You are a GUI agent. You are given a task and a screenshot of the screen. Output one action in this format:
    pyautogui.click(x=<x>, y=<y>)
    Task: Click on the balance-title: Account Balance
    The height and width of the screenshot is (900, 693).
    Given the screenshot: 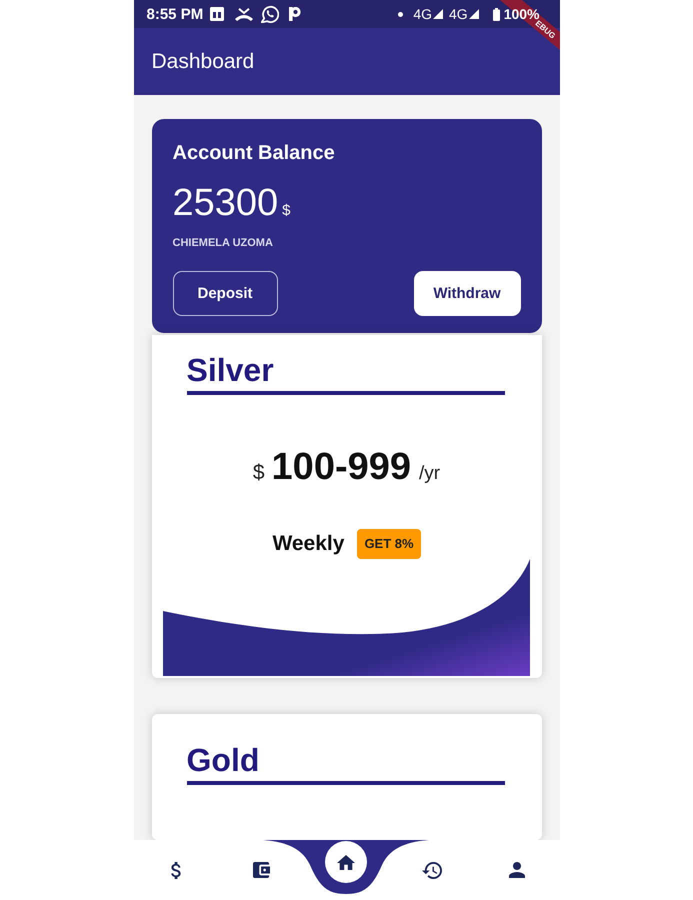 What is the action you would take?
    pyautogui.click(x=253, y=153)
    